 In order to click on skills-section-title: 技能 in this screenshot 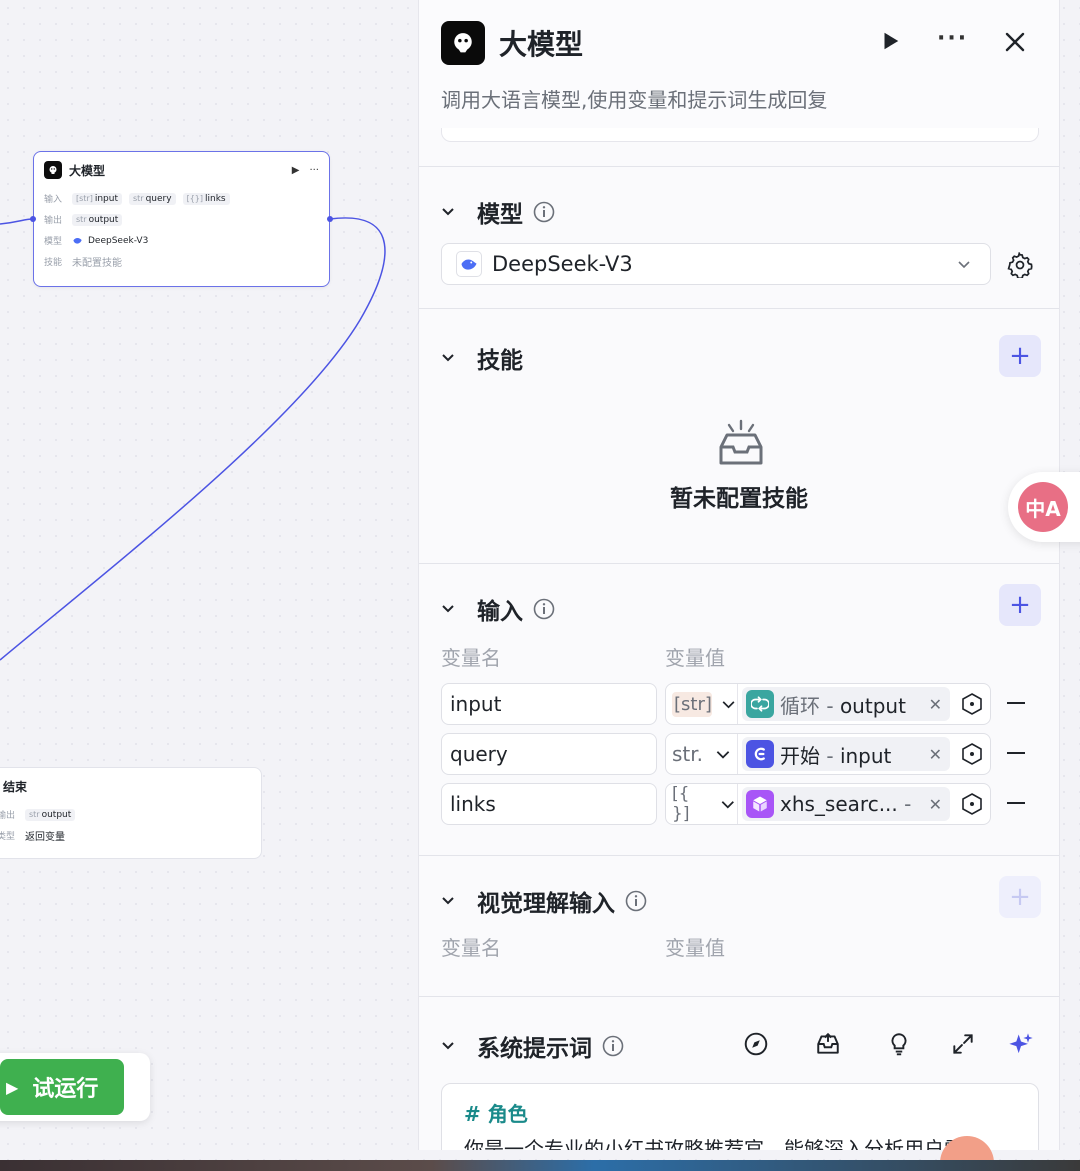, I will do `click(500, 361)`.